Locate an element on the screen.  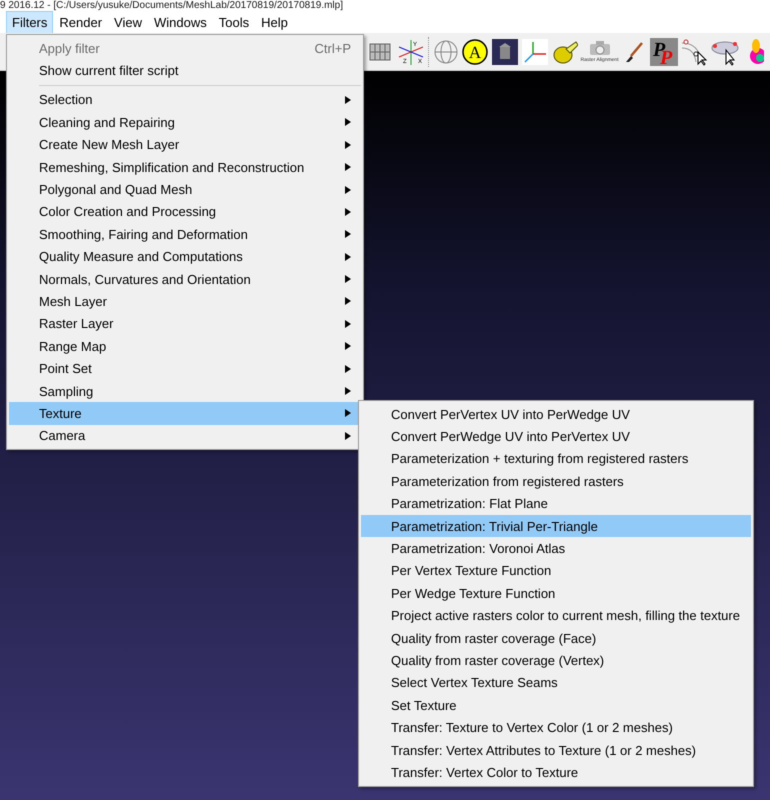
menu-item-label: Show current filter script is located at coordinates (109, 70).